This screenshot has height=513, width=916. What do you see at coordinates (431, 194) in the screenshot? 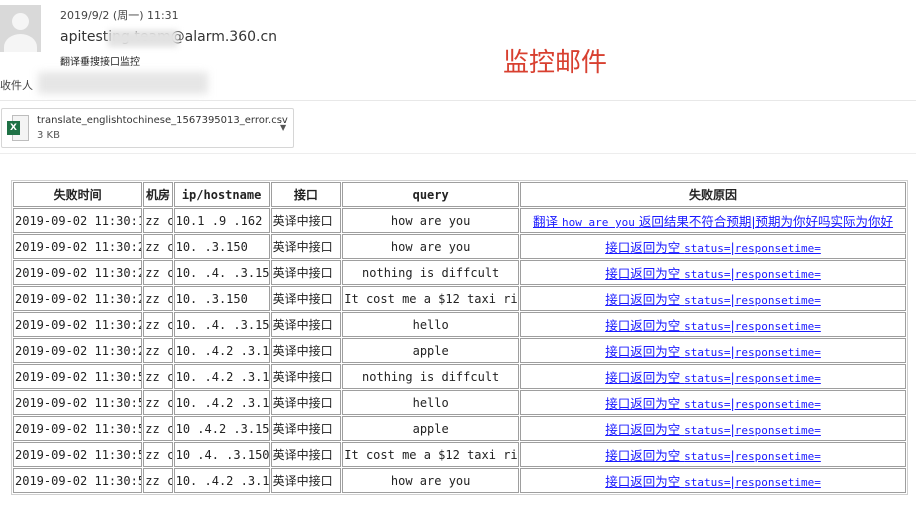
I see `header-query: query` at bounding box center [431, 194].